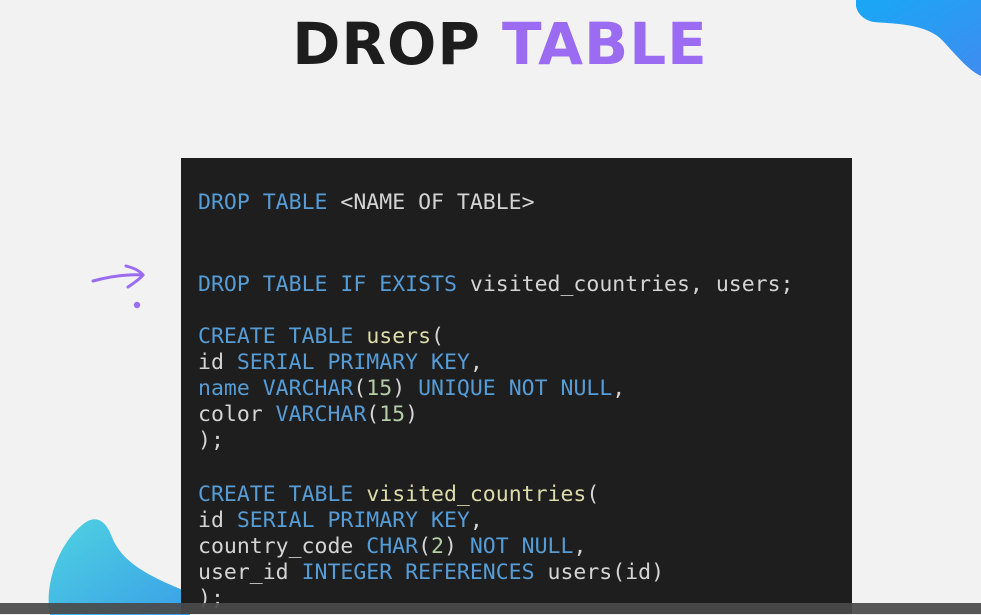 The image size is (981, 615). I want to click on code-text: users(id), so click(599, 572).